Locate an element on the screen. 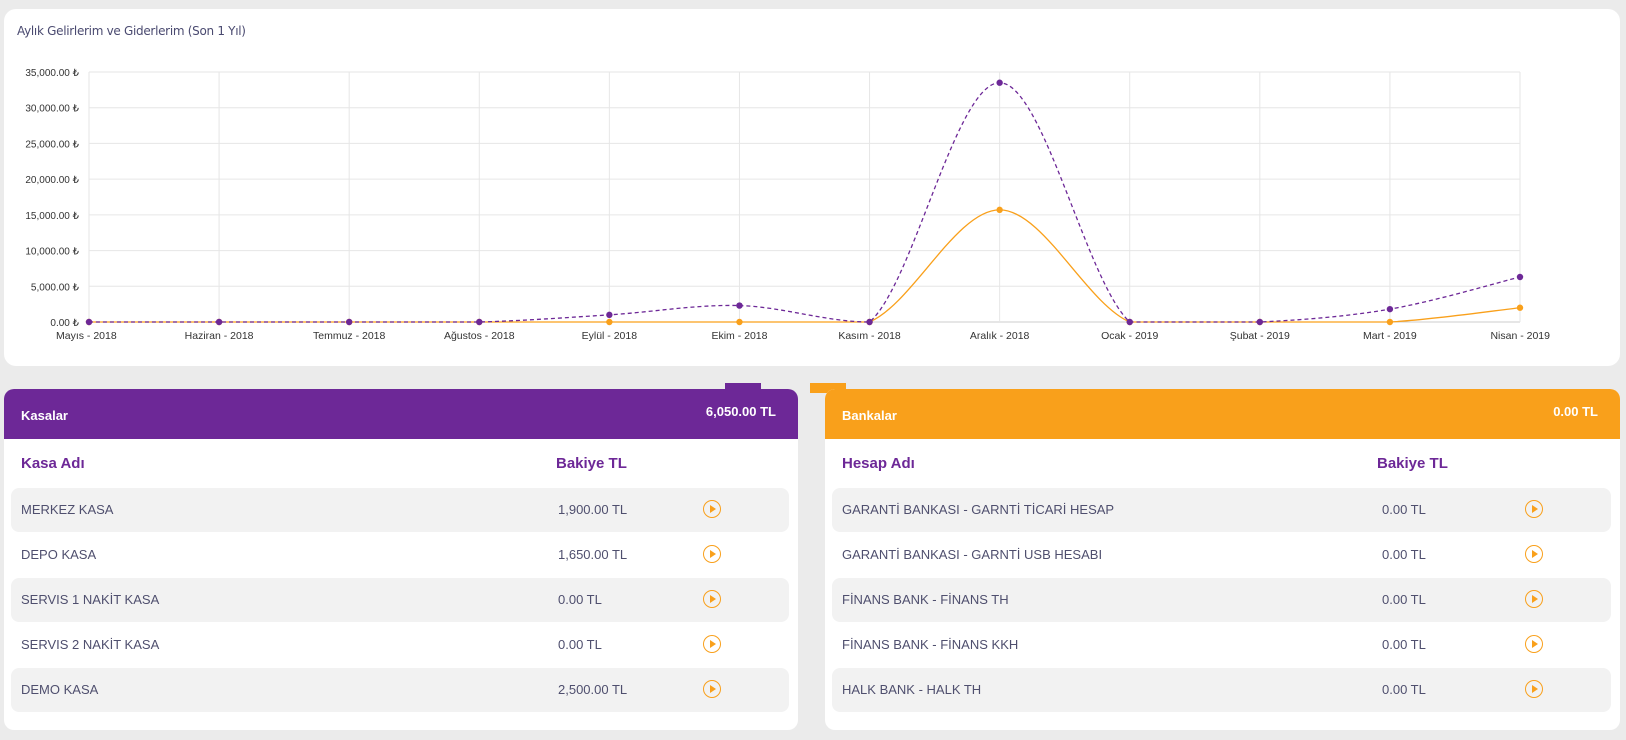  x-tick-label: Şubat - 2019 is located at coordinates (1260, 336).